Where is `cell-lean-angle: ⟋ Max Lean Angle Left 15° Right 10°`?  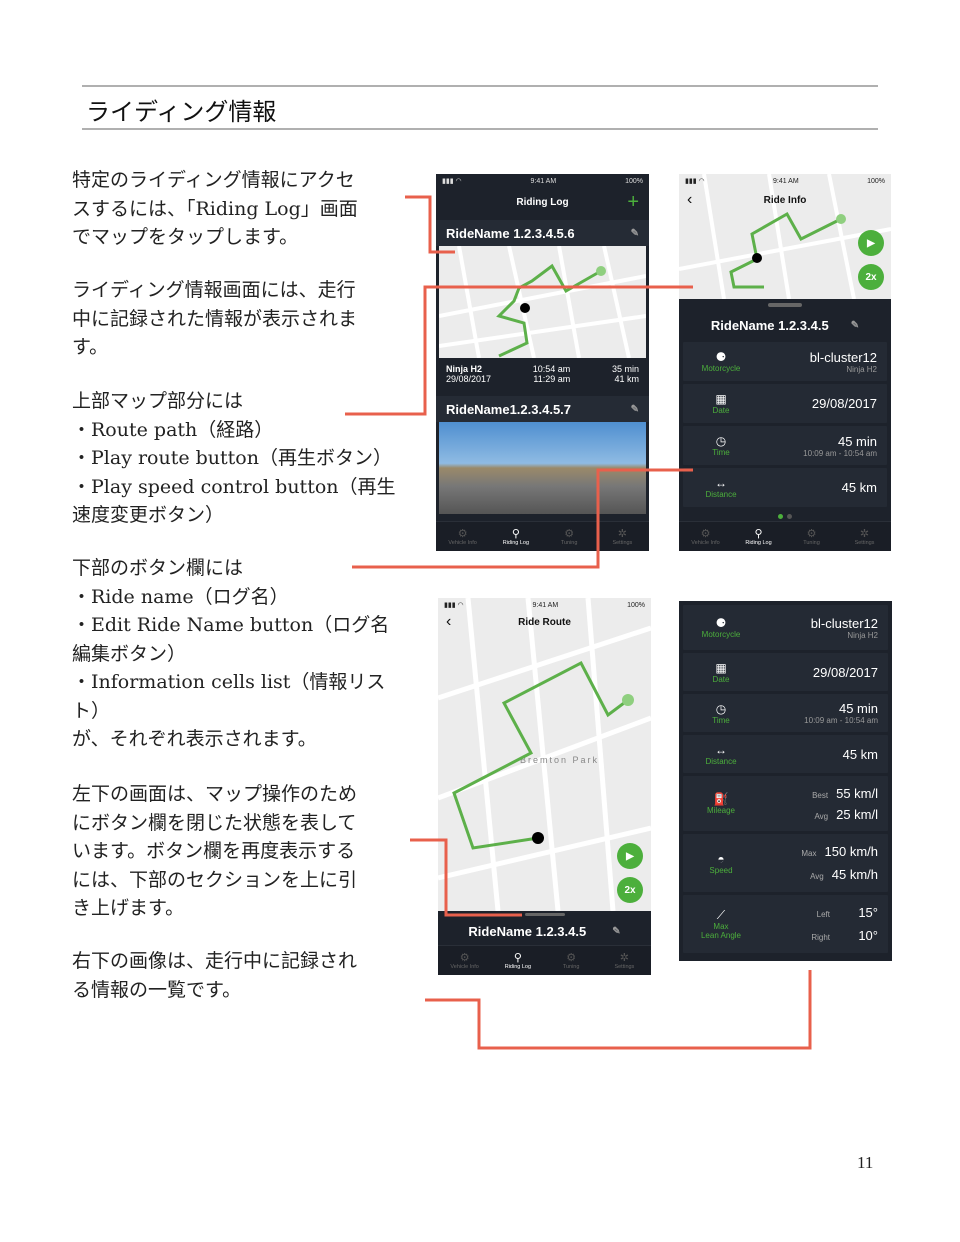 cell-lean-angle: ⟋ Max Lean Angle Left 15° Right 10° is located at coordinates (785, 924).